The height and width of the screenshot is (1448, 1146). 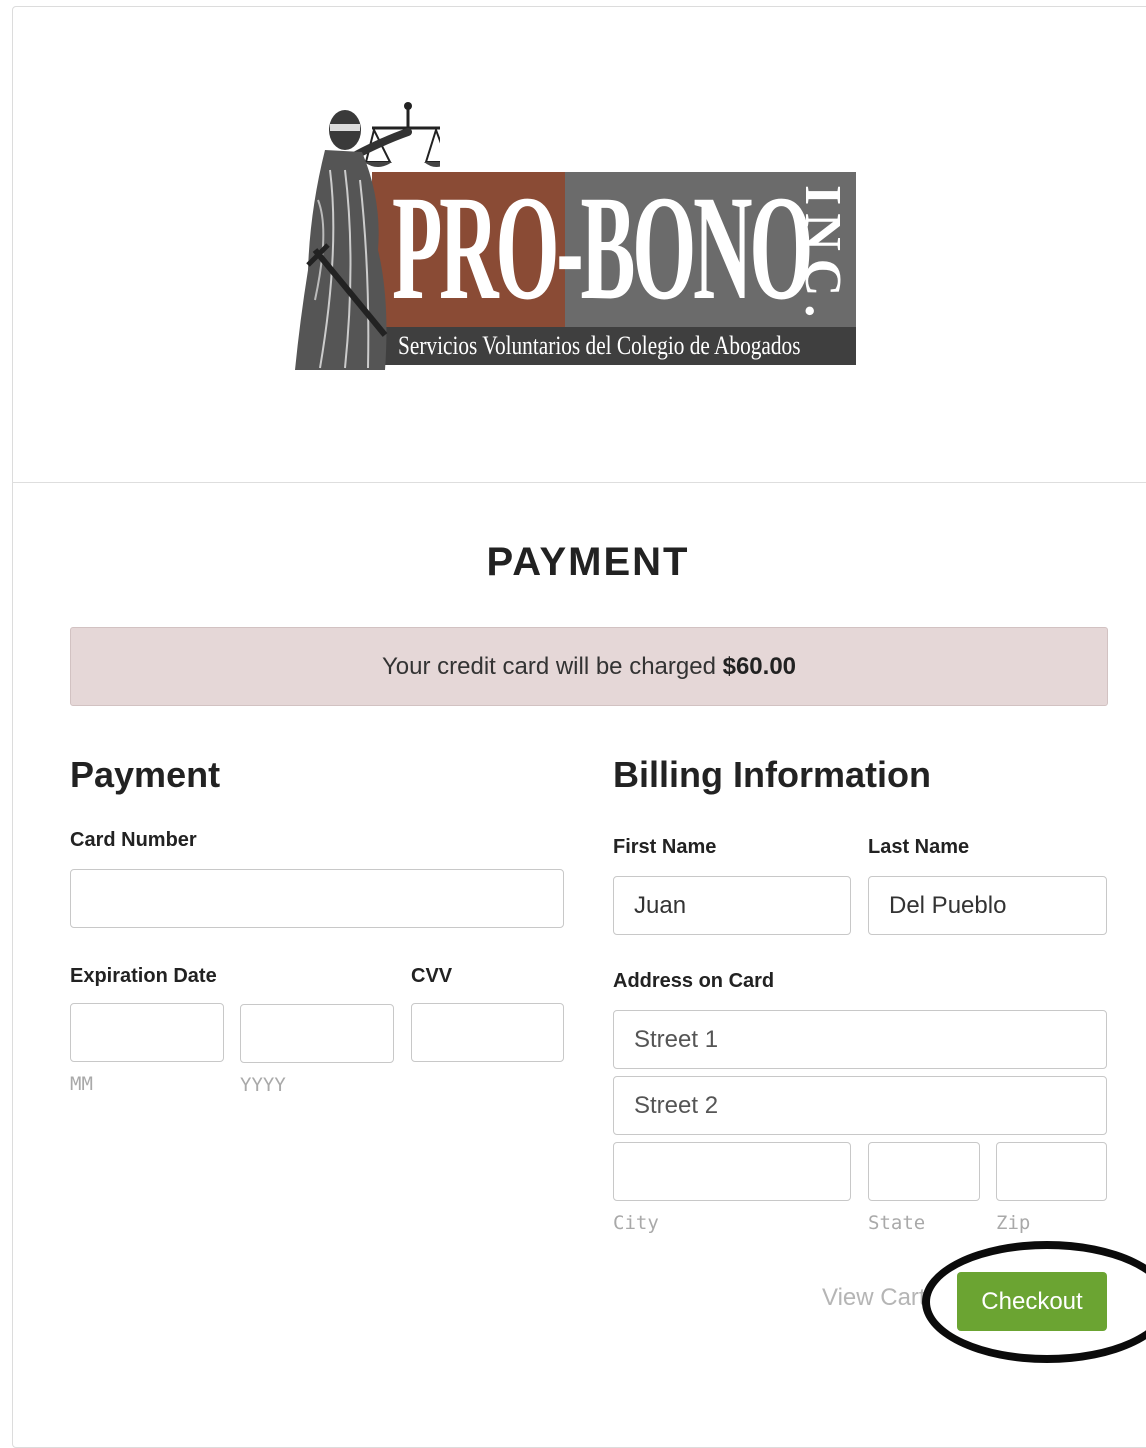 I want to click on first-name-label: First Name, so click(x=665, y=847).